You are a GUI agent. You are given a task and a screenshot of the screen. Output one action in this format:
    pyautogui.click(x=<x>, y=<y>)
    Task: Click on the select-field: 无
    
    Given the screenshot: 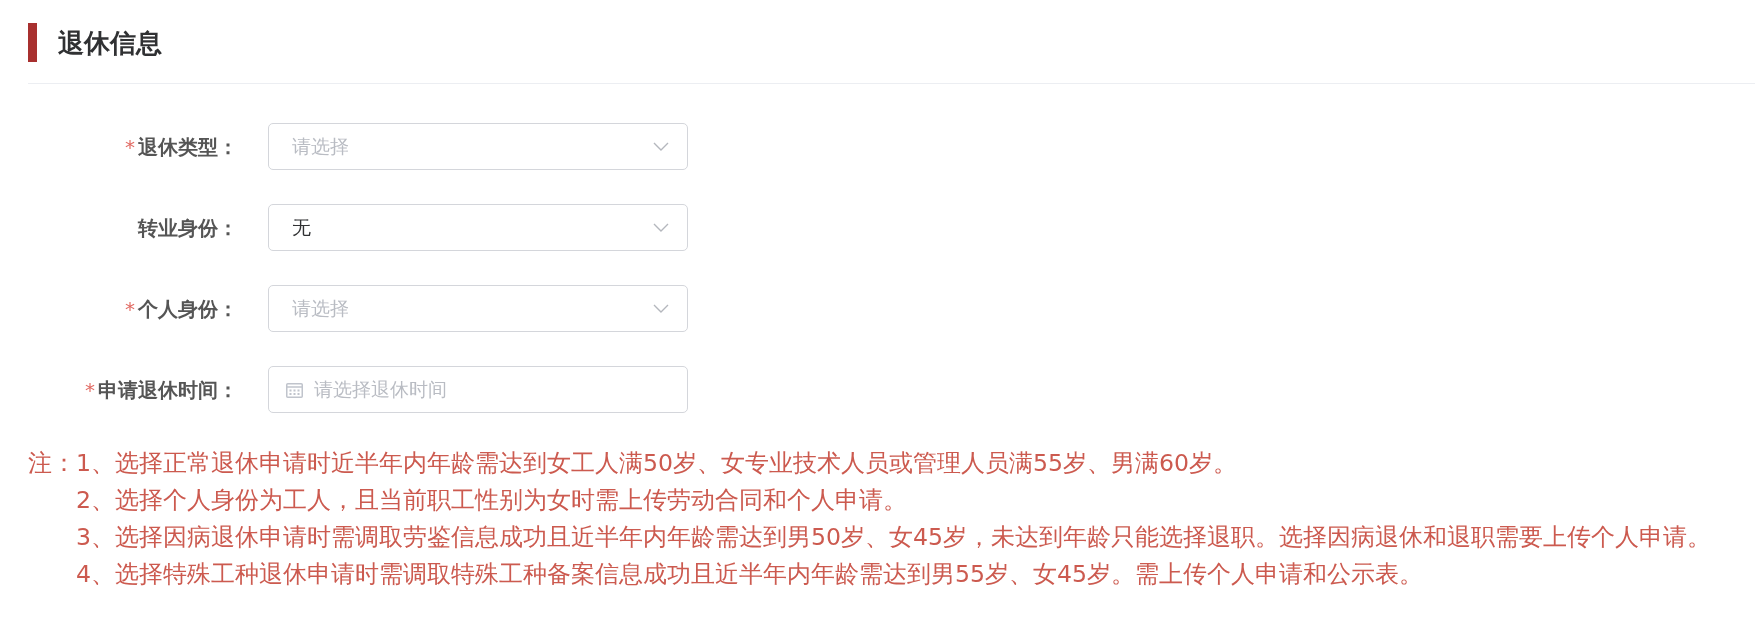 What is the action you would take?
    pyautogui.click(x=478, y=227)
    